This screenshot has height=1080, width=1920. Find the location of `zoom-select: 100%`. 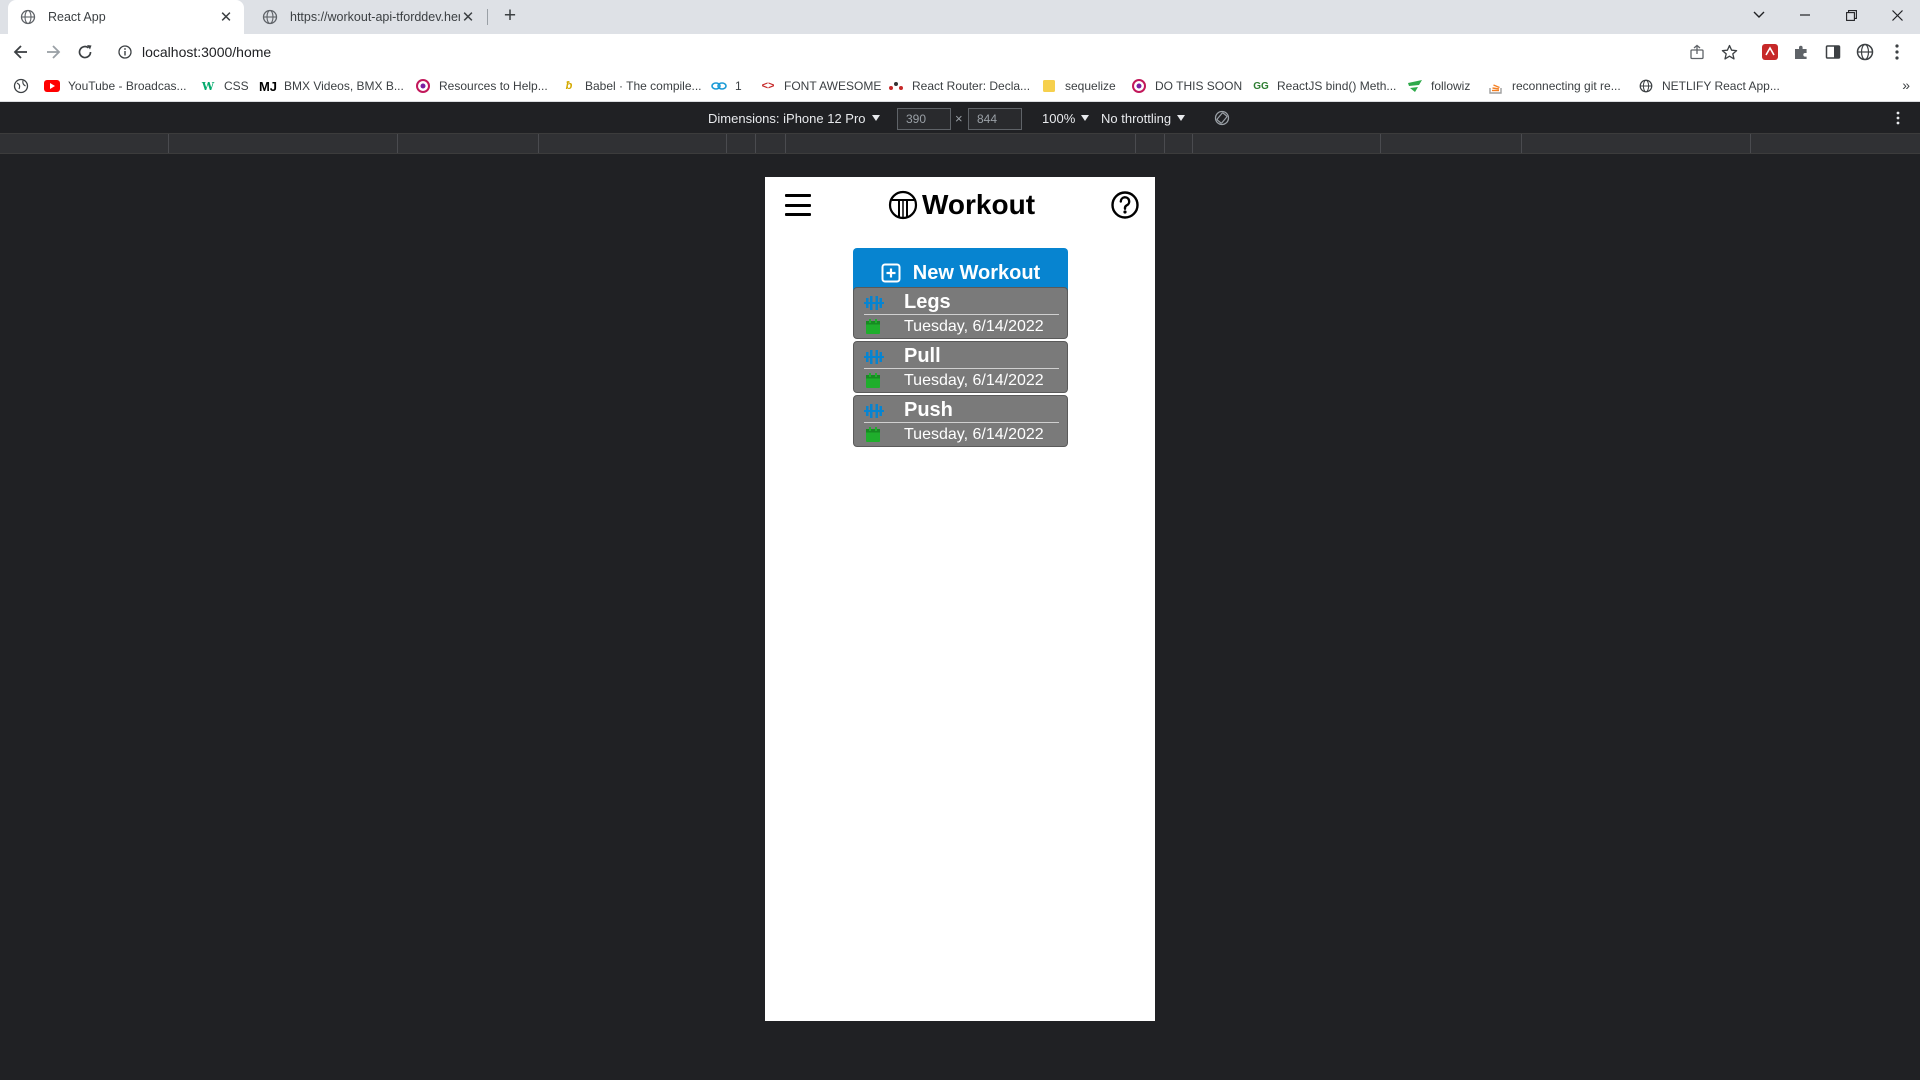

zoom-select: 100% is located at coordinates (1066, 118).